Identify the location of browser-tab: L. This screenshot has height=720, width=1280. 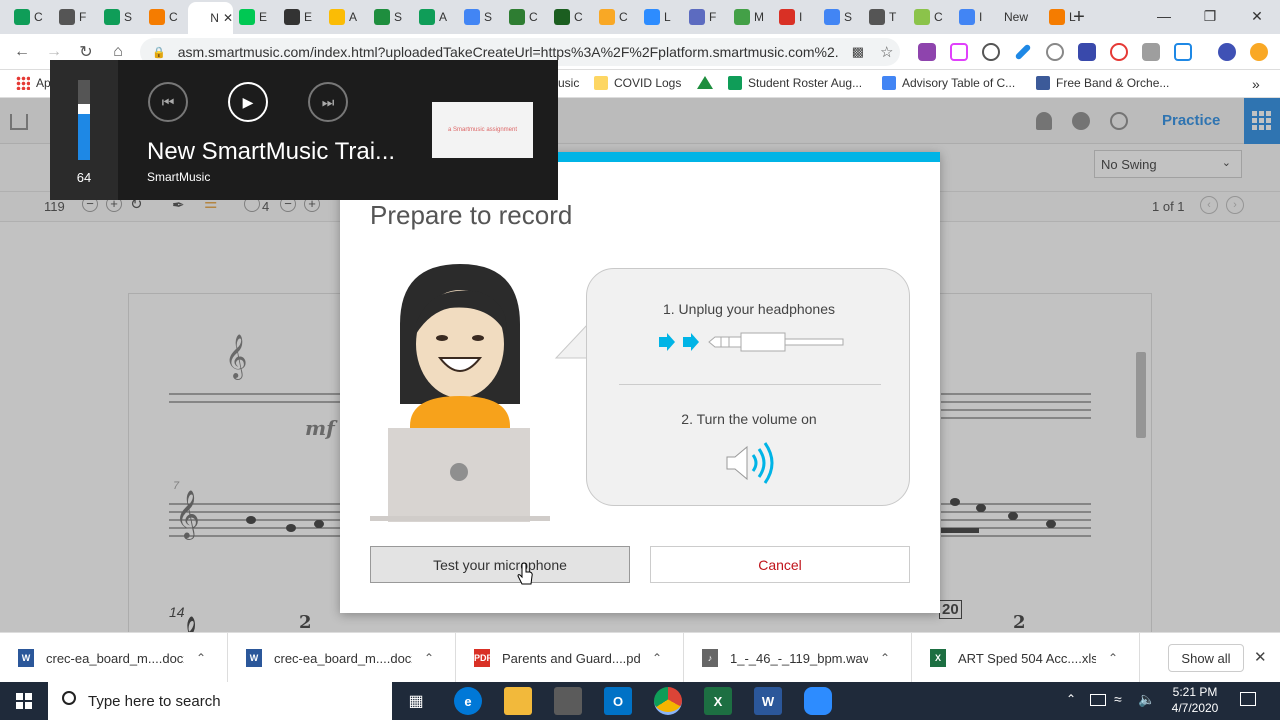
(660, 17).